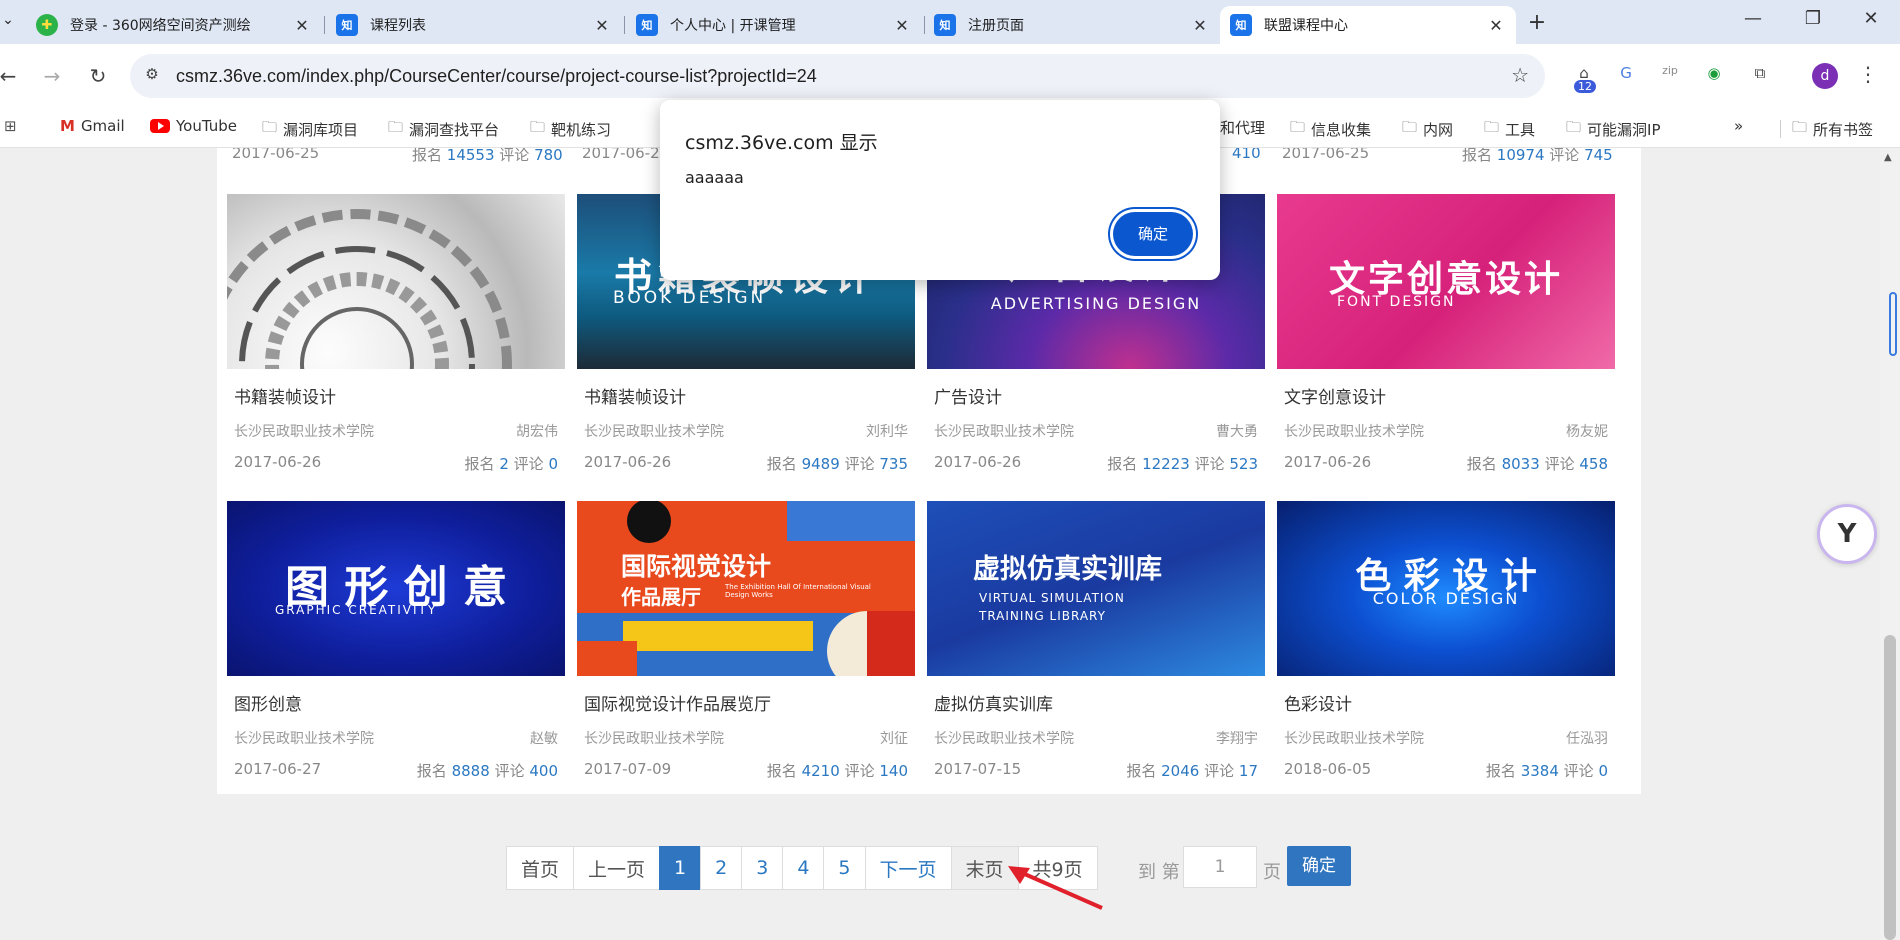 The width and height of the screenshot is (1900, 940). What do you see at coordinates (1587, 432) in the screenshot?
I see `course-teacher: 杨友妮` at bounding box center [1587, 432].